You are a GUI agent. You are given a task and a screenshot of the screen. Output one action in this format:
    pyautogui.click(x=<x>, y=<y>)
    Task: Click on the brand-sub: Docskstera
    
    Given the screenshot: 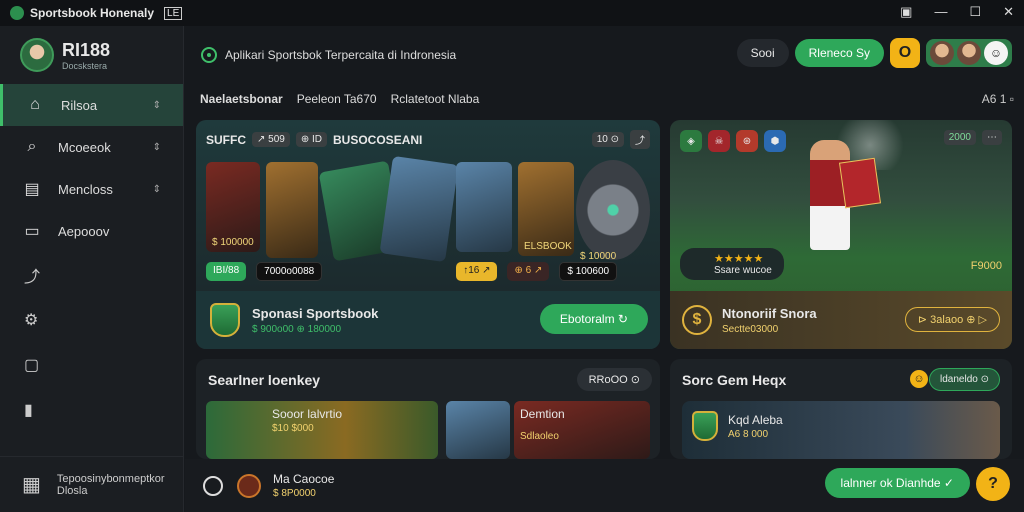 What is the action you would take?
    pyautogui.click(x=85, y=65)
    